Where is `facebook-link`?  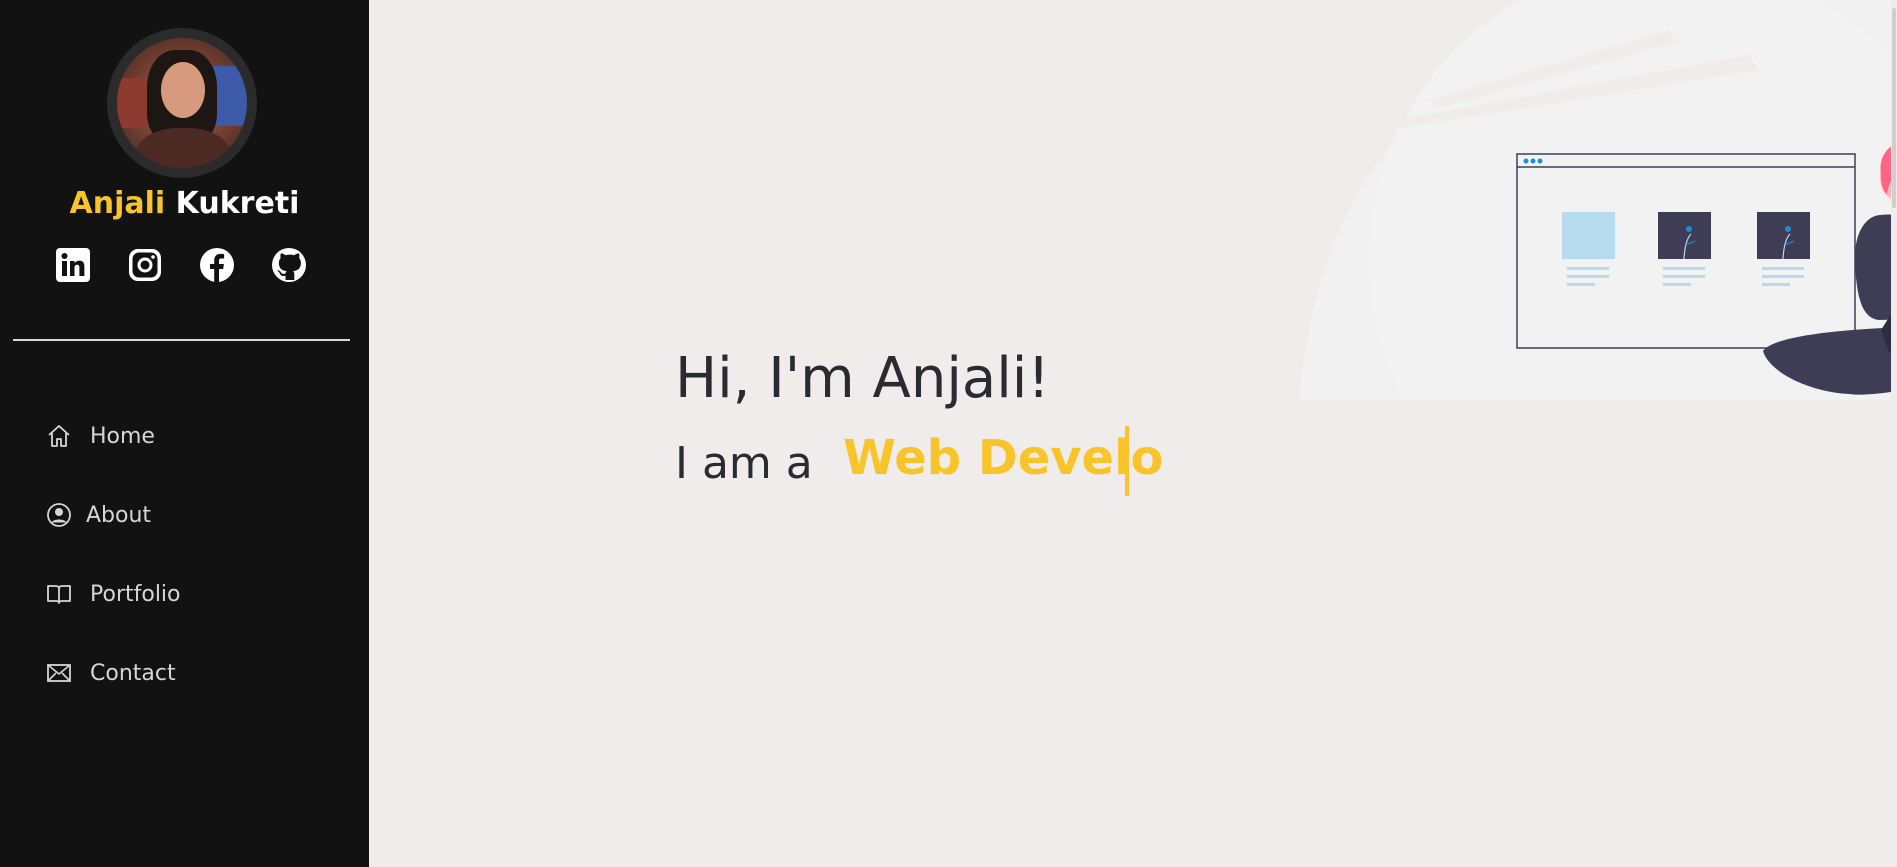
facebook-link is located at coordinates (217, 265).